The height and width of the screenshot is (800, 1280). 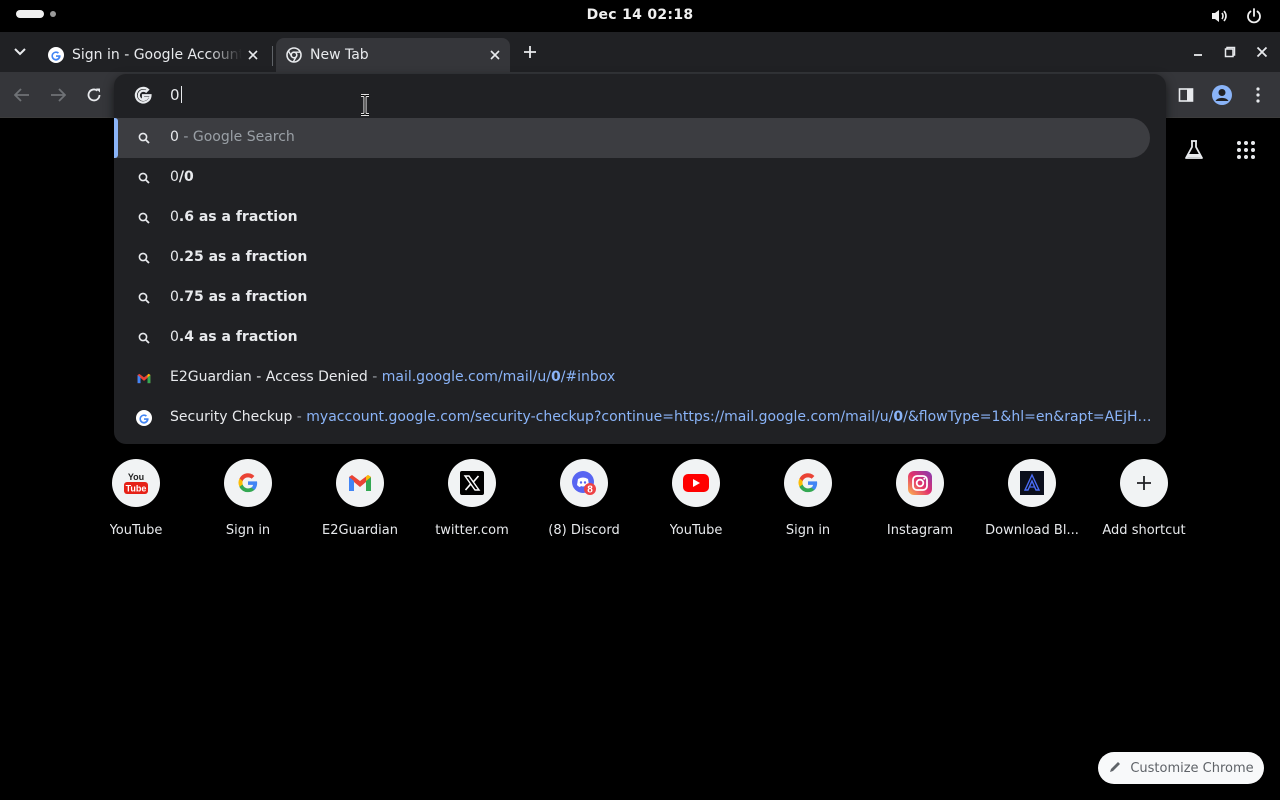 I want to click on shortcut-sign-in-2: Sign in, so click(x=808, y=497).